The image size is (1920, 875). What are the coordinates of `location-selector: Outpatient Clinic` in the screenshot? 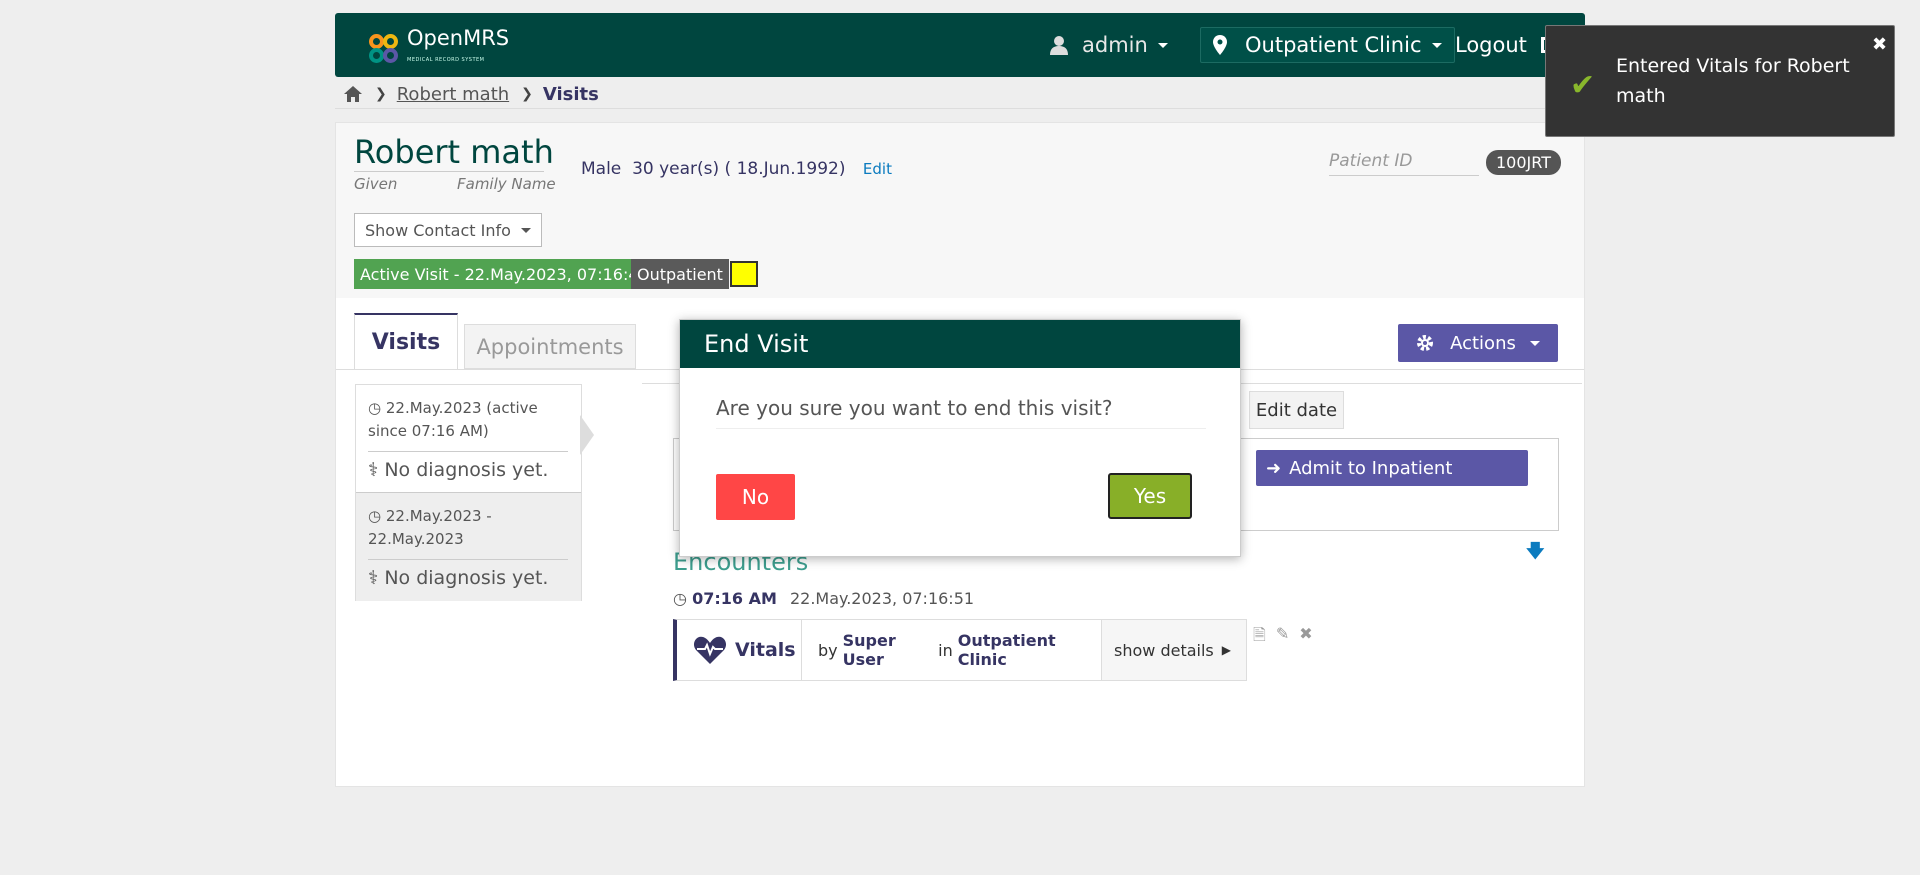 It's located at (1327, 45).